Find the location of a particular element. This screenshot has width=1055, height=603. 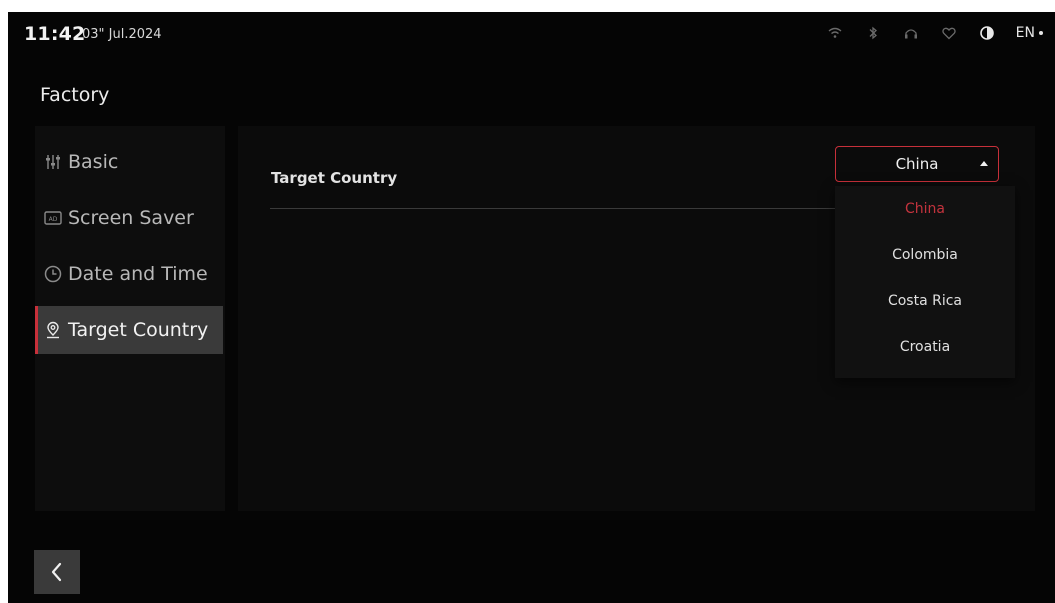

contrast-icon is located at coordinates (987, 33).